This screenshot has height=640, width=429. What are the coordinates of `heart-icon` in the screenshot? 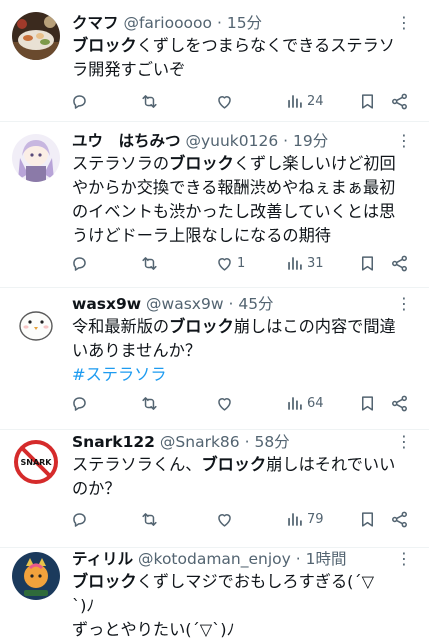 It's located at (224, 519).